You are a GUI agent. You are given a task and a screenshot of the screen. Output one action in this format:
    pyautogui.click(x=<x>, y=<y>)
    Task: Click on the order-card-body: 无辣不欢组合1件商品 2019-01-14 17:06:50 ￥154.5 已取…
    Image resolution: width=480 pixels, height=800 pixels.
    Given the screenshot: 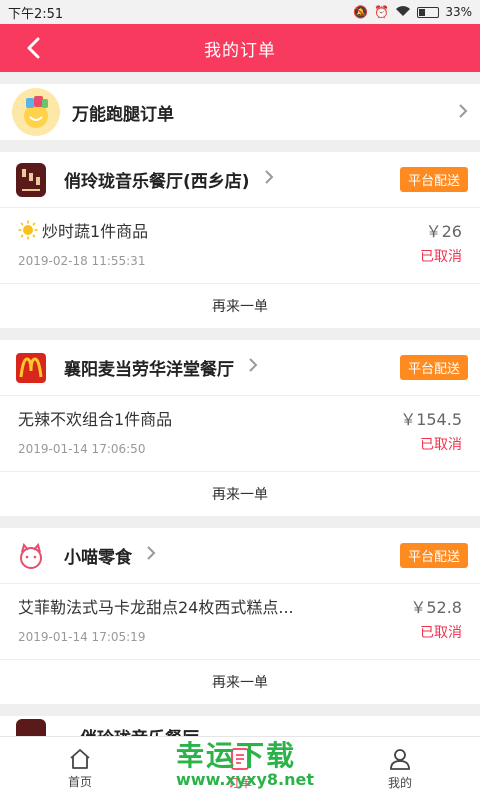 What is the action you would take?
    pyautogui.click(x=240, y=434)
    